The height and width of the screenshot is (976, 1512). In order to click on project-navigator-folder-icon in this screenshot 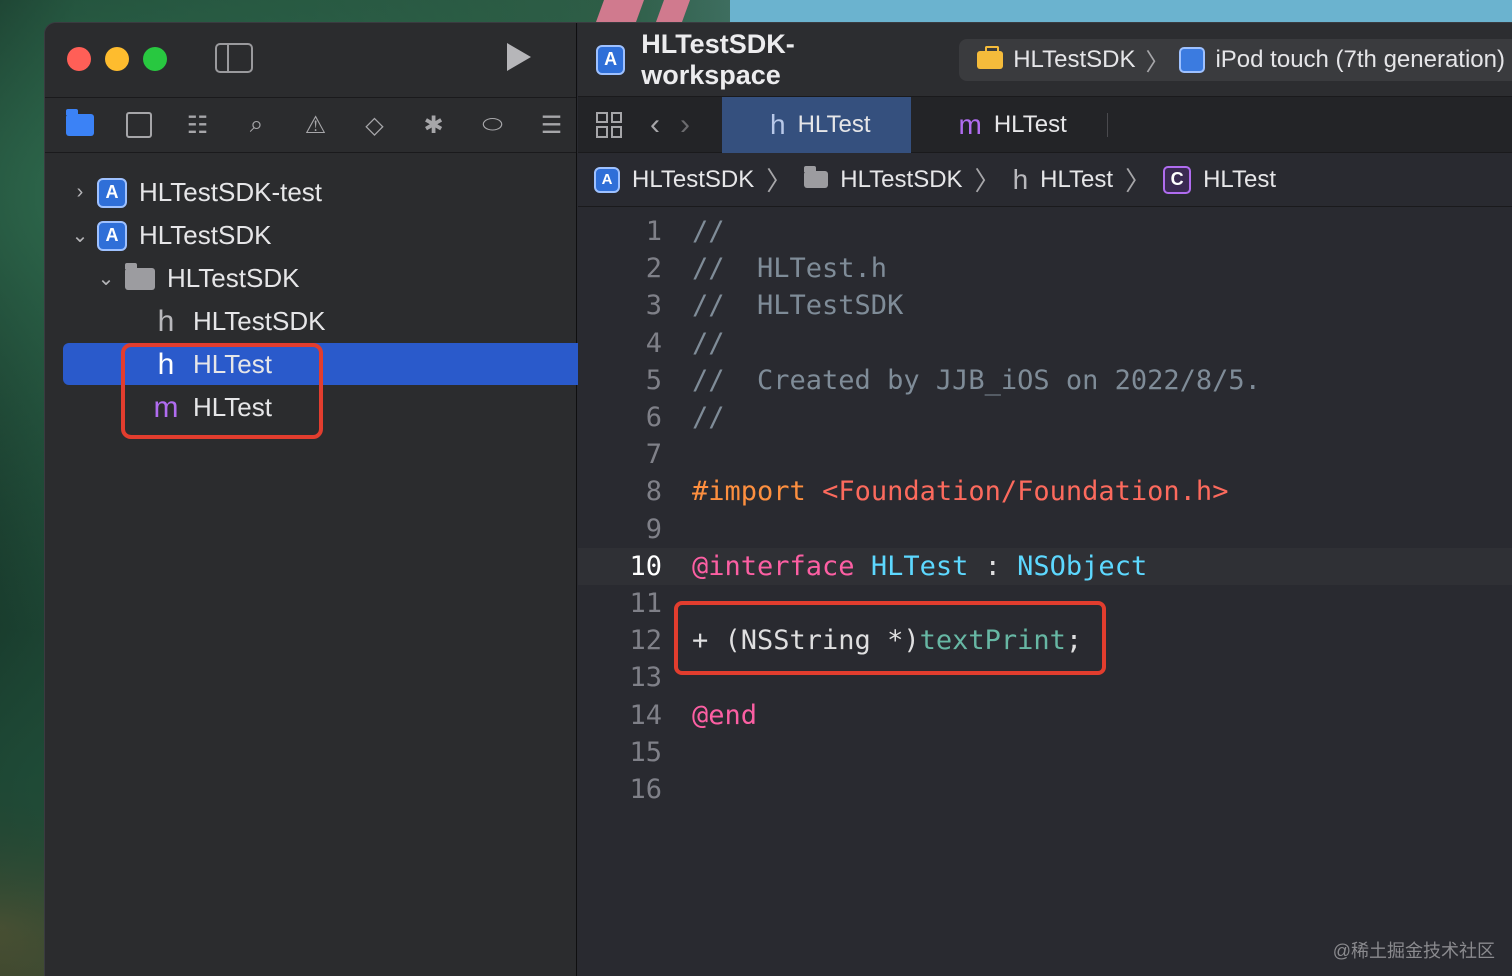, I will do `click(79, 125)`.